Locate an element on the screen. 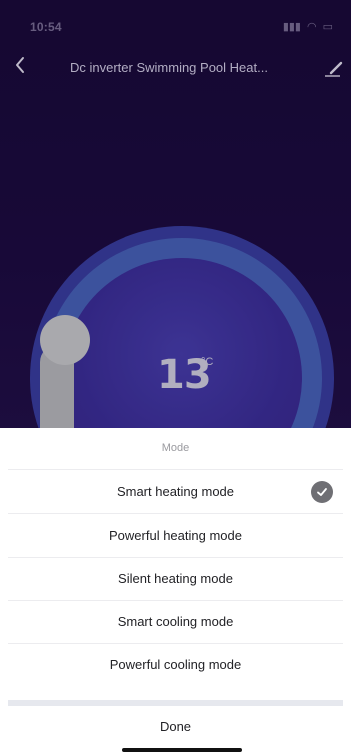  mode-option-powerful-heating: Powerful heating mode is located at coordinates (175, 535).